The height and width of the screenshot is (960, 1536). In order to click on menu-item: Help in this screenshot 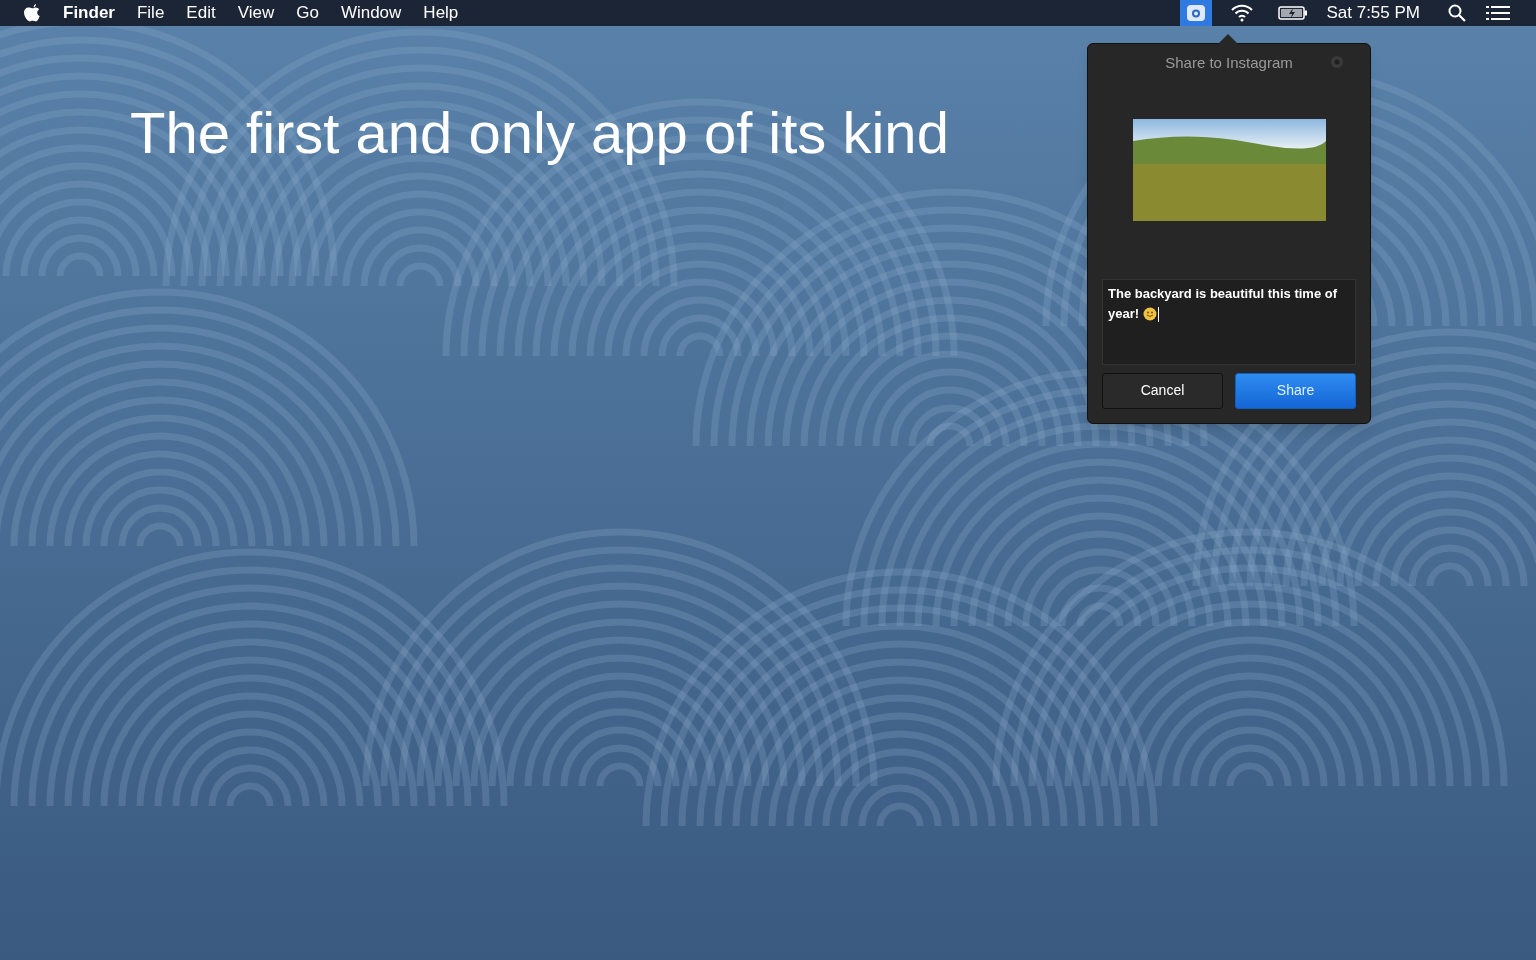, I will do `click(441, 13)`.